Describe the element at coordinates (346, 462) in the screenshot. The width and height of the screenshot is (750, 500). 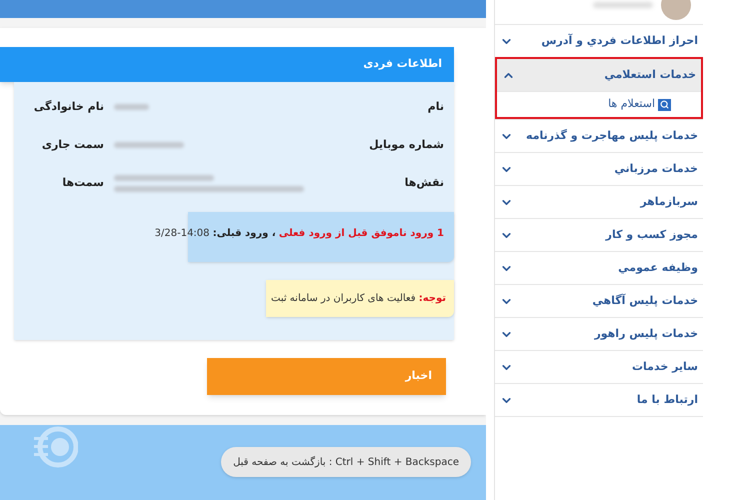
I see `shortcut-hint: Ctrl + Shift + Backspace : بازگشت به صفحه قبل` at that location.